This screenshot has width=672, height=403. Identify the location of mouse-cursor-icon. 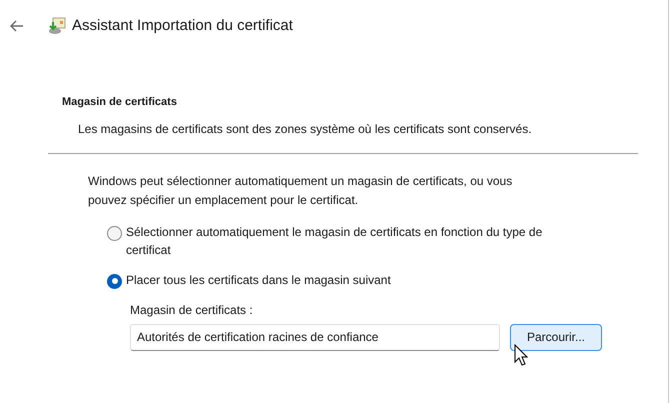
(521, 355).